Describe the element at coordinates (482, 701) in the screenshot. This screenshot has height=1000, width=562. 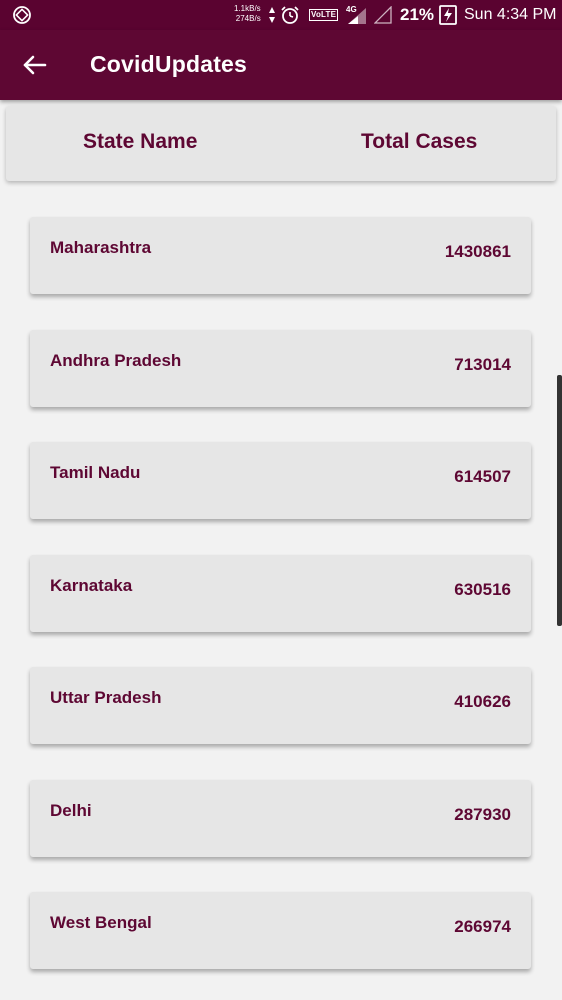
I see `total-cases: 410626` at that location.